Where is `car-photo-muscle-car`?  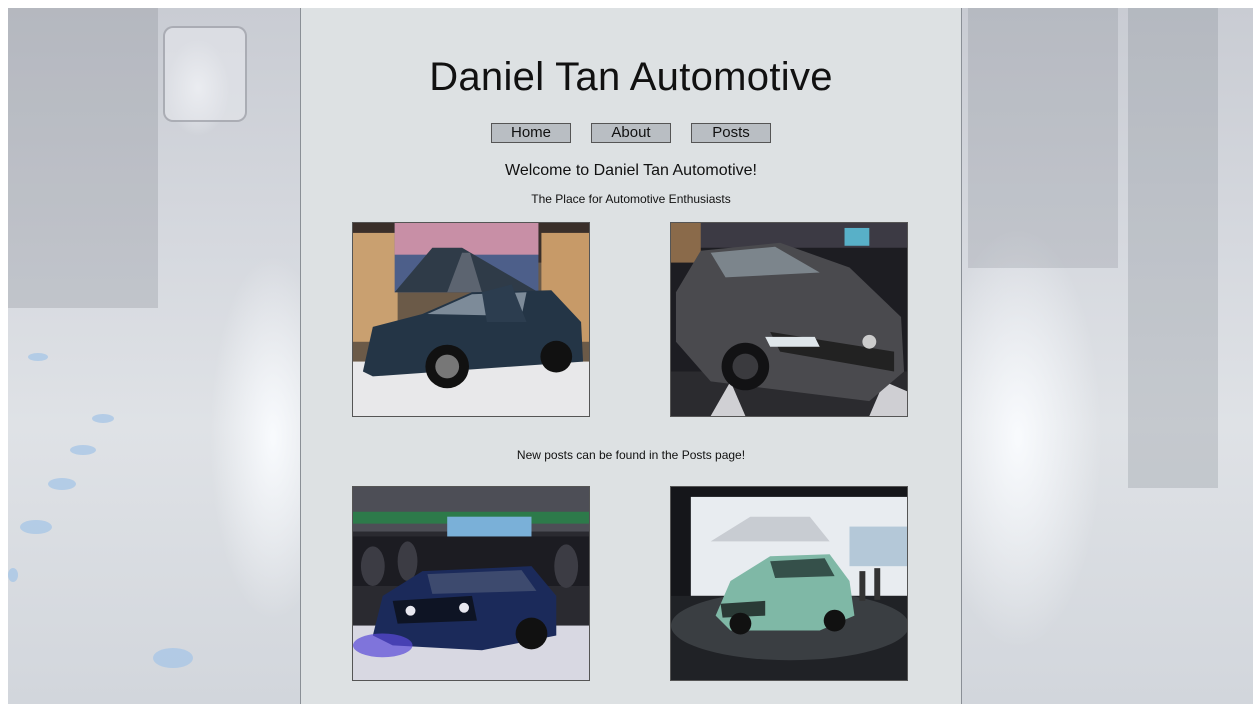 car-photo-muscle-car is located at coordinates (471, 583).